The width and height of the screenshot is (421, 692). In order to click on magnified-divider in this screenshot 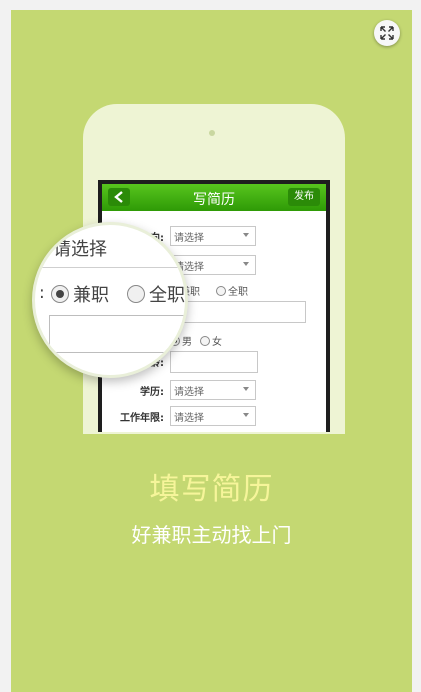, I will do `click(110, 267)`.